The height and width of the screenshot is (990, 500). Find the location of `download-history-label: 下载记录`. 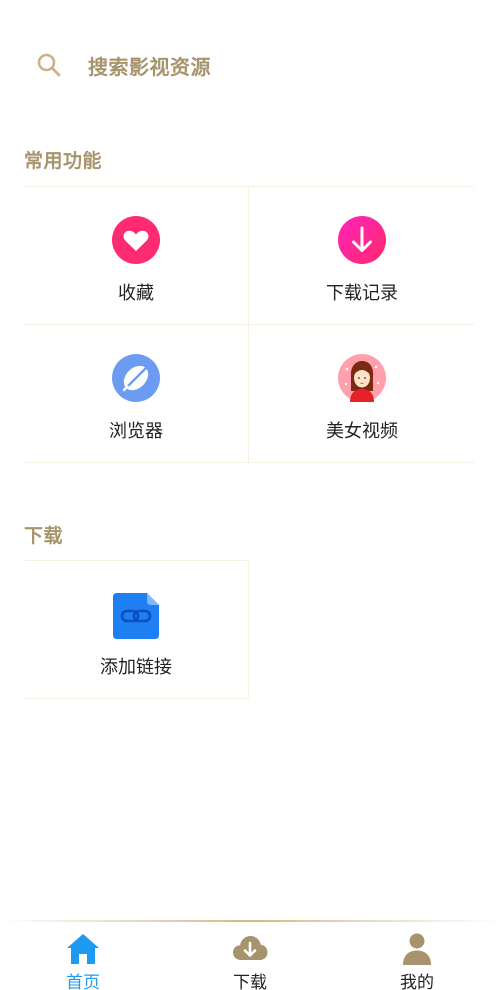

download-history-label: 下载记录 is located at coordinates (362, 293).